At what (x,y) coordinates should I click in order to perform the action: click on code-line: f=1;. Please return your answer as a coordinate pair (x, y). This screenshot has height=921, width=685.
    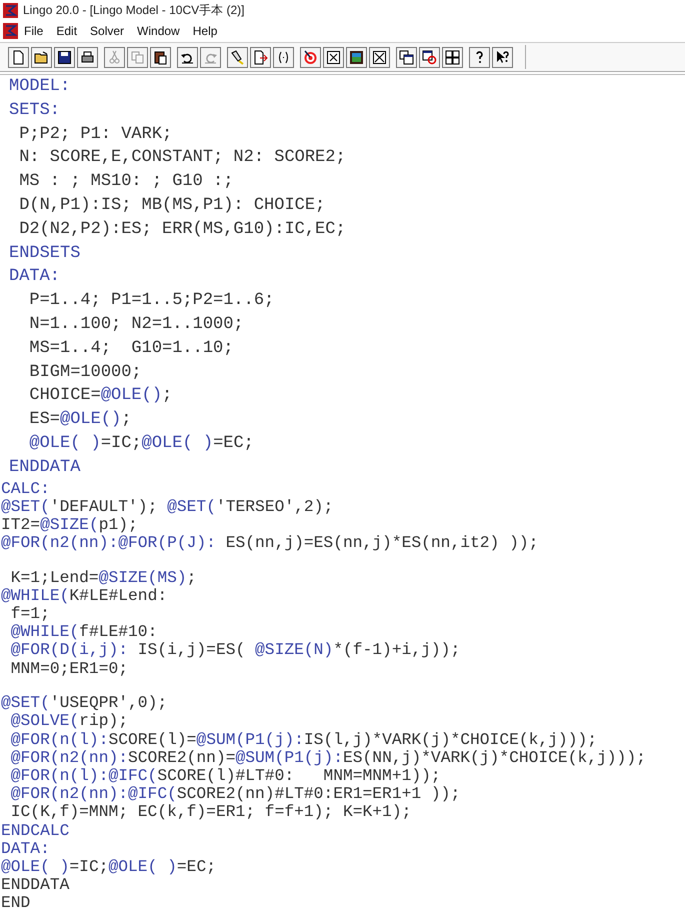
    Looking at the image, I should click on (30, 614).